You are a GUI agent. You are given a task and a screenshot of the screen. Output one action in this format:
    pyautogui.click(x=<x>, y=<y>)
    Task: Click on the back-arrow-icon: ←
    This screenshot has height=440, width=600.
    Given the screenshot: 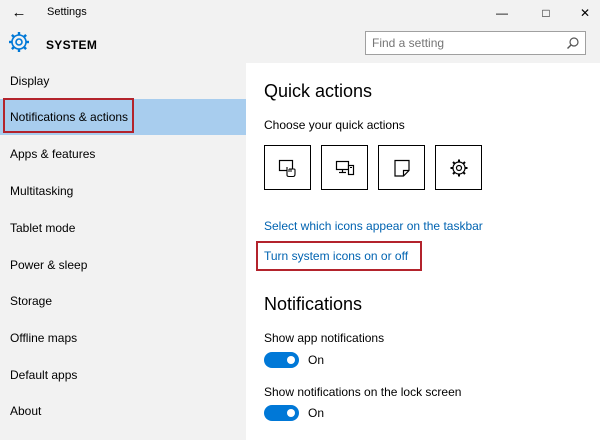 What is the action you would take?
    pyautogui.click(x=19, y=13)
    